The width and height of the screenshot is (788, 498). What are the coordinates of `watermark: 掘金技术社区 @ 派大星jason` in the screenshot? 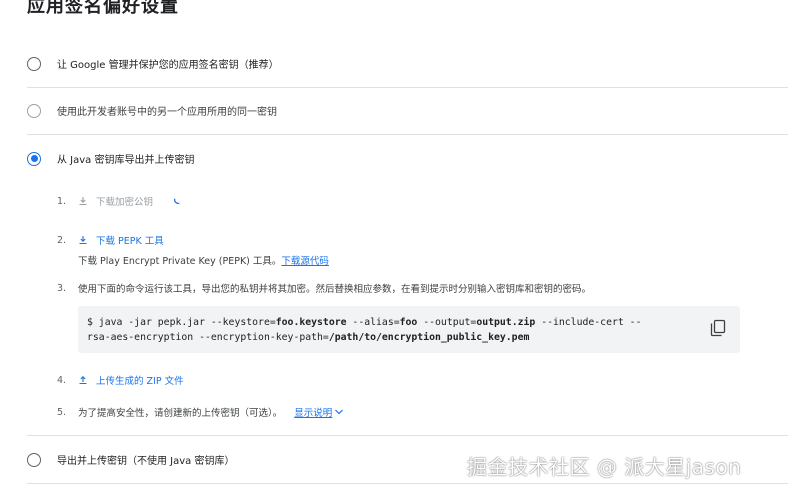 It's located at (604, 467).